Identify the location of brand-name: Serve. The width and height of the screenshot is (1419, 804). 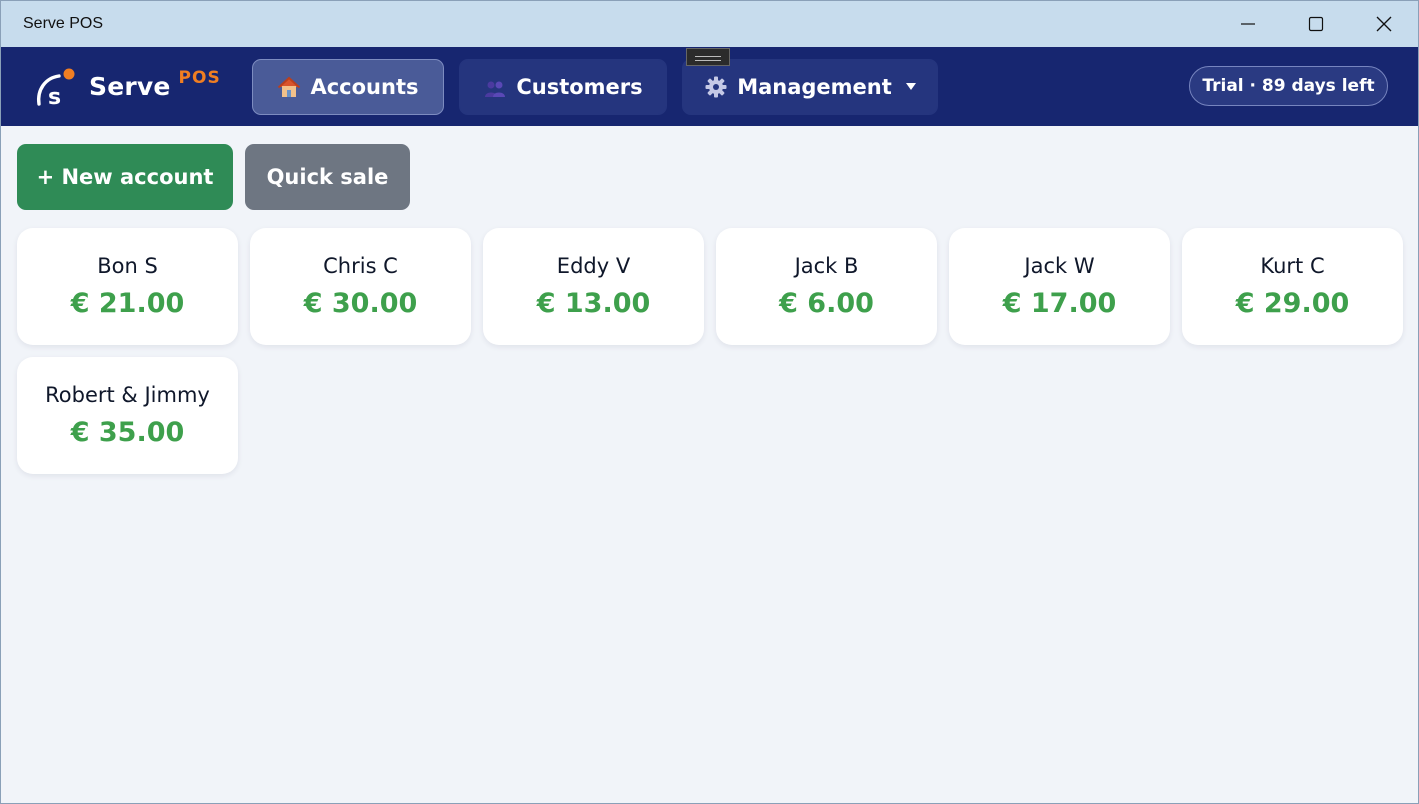
(130, 86).